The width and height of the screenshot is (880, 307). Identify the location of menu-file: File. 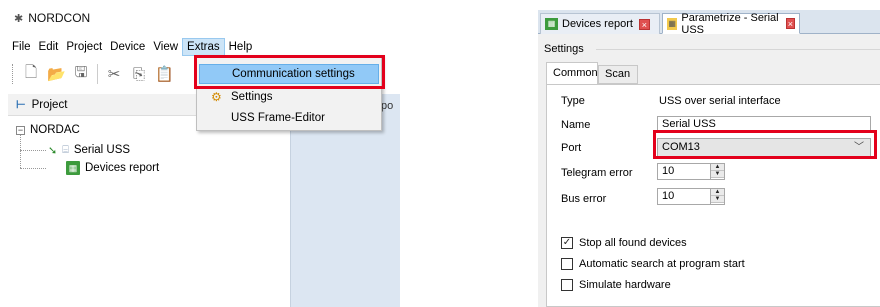
(21, 47).